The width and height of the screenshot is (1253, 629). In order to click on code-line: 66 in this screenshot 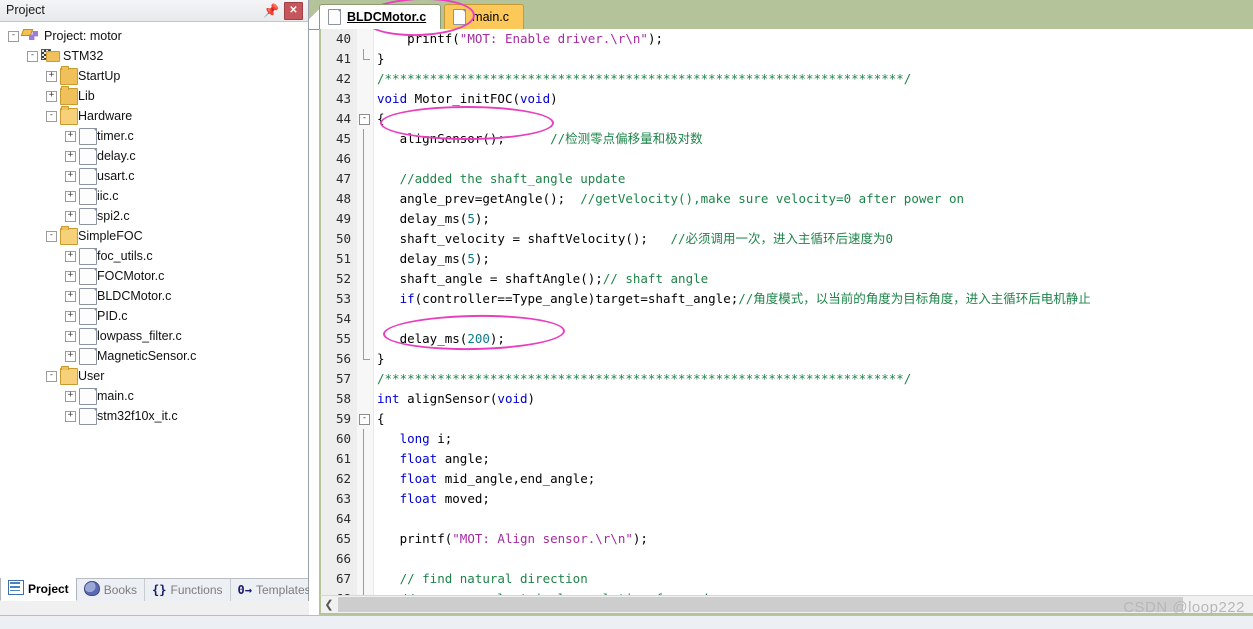, I will do `click(787, 559)`.